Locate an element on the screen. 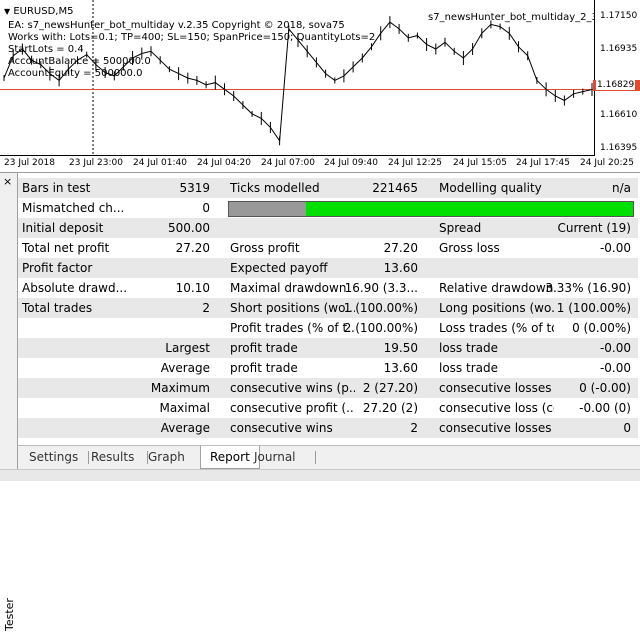 This screenshot has width=640, height=633. time-tick: 24 Jul 20:25 is located at coordinates (607, 163).